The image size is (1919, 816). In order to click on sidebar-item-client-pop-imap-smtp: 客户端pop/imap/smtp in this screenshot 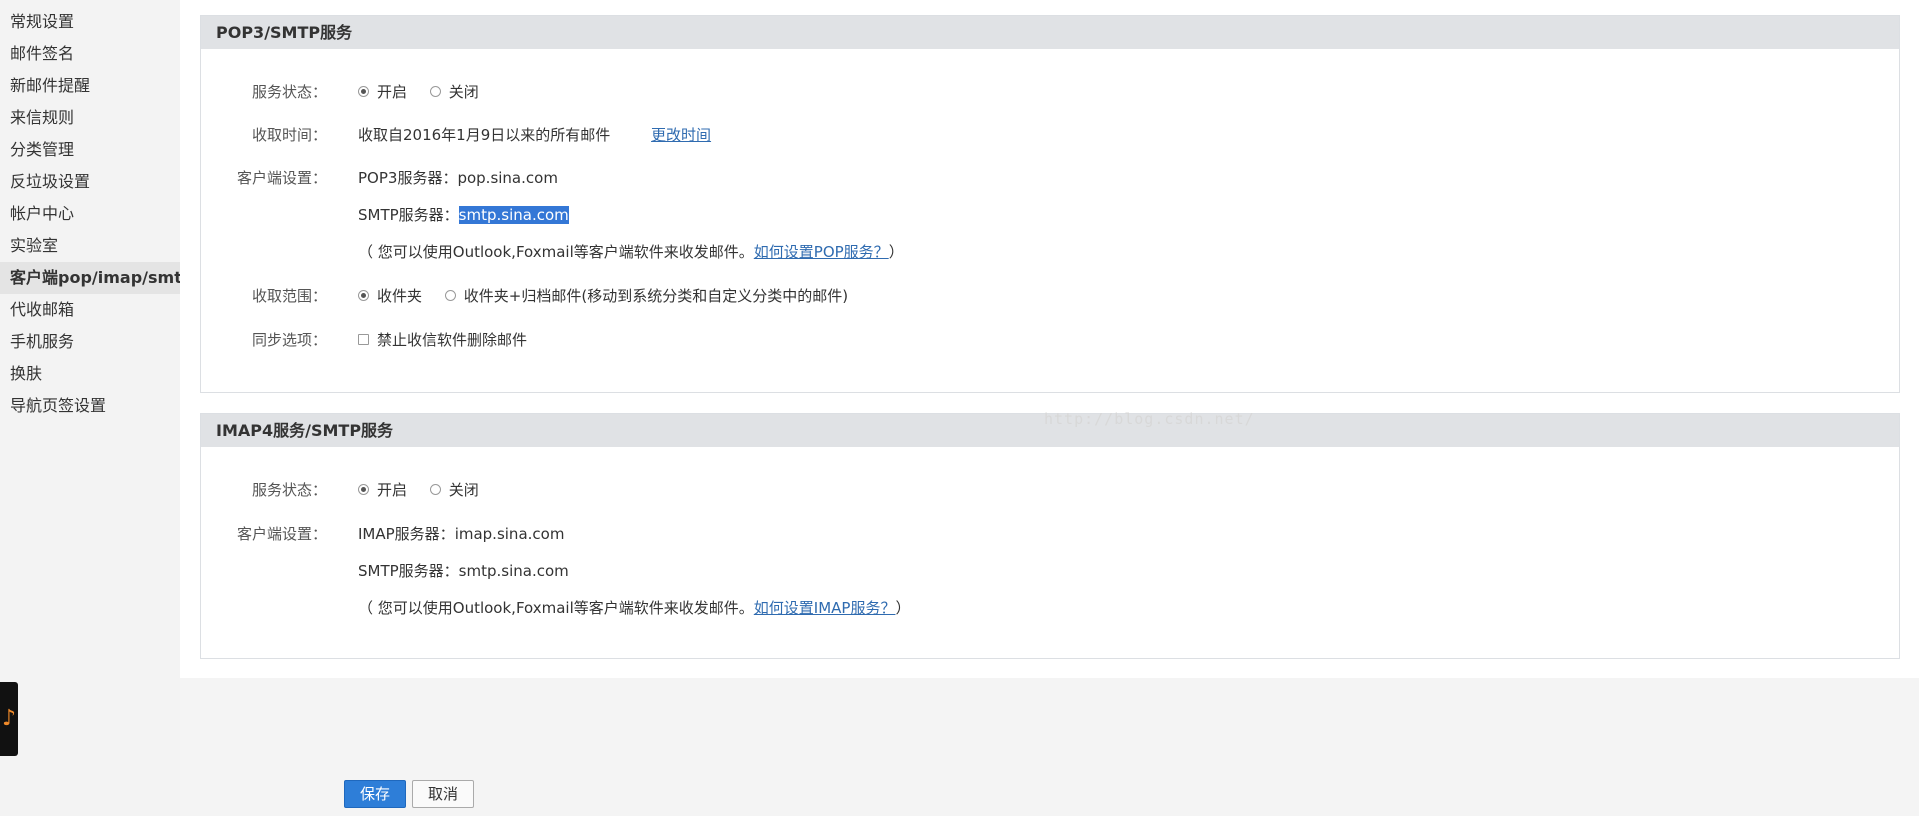, I will do `click(90, 278)`.